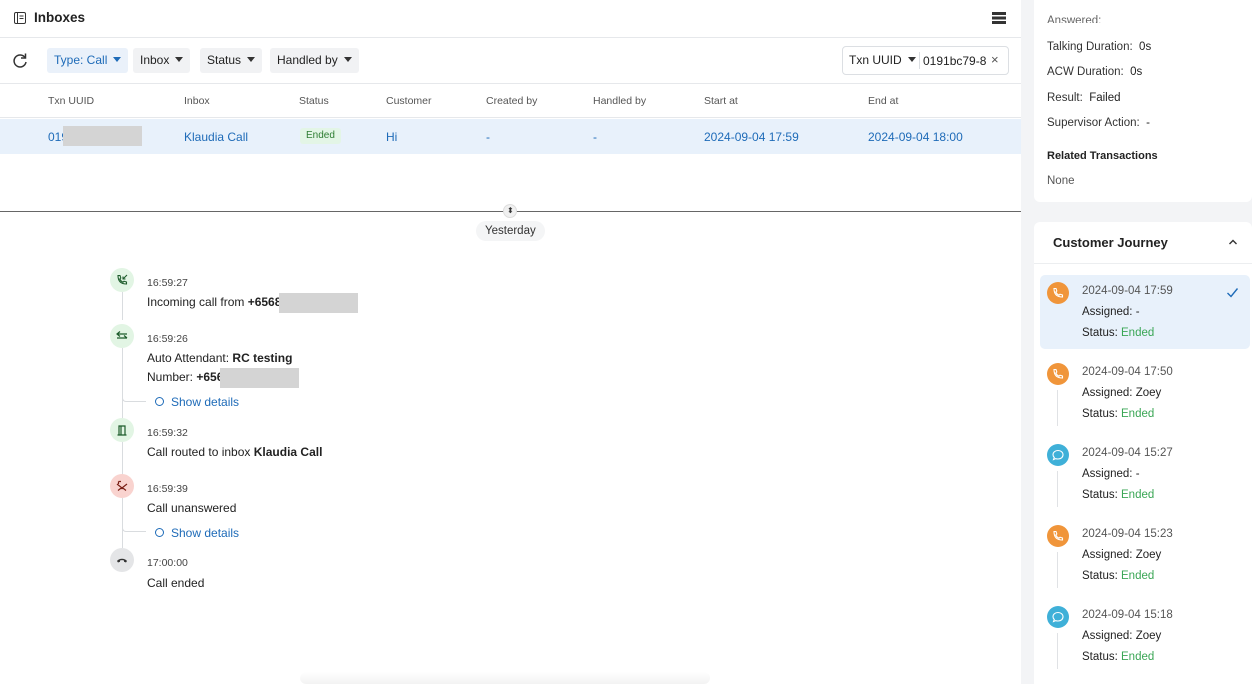 The width and height of the screenshot is (1252, 684). Describe the element at coordinates (1058, 455) in the screenshot. I see `chat-icon` at that location.